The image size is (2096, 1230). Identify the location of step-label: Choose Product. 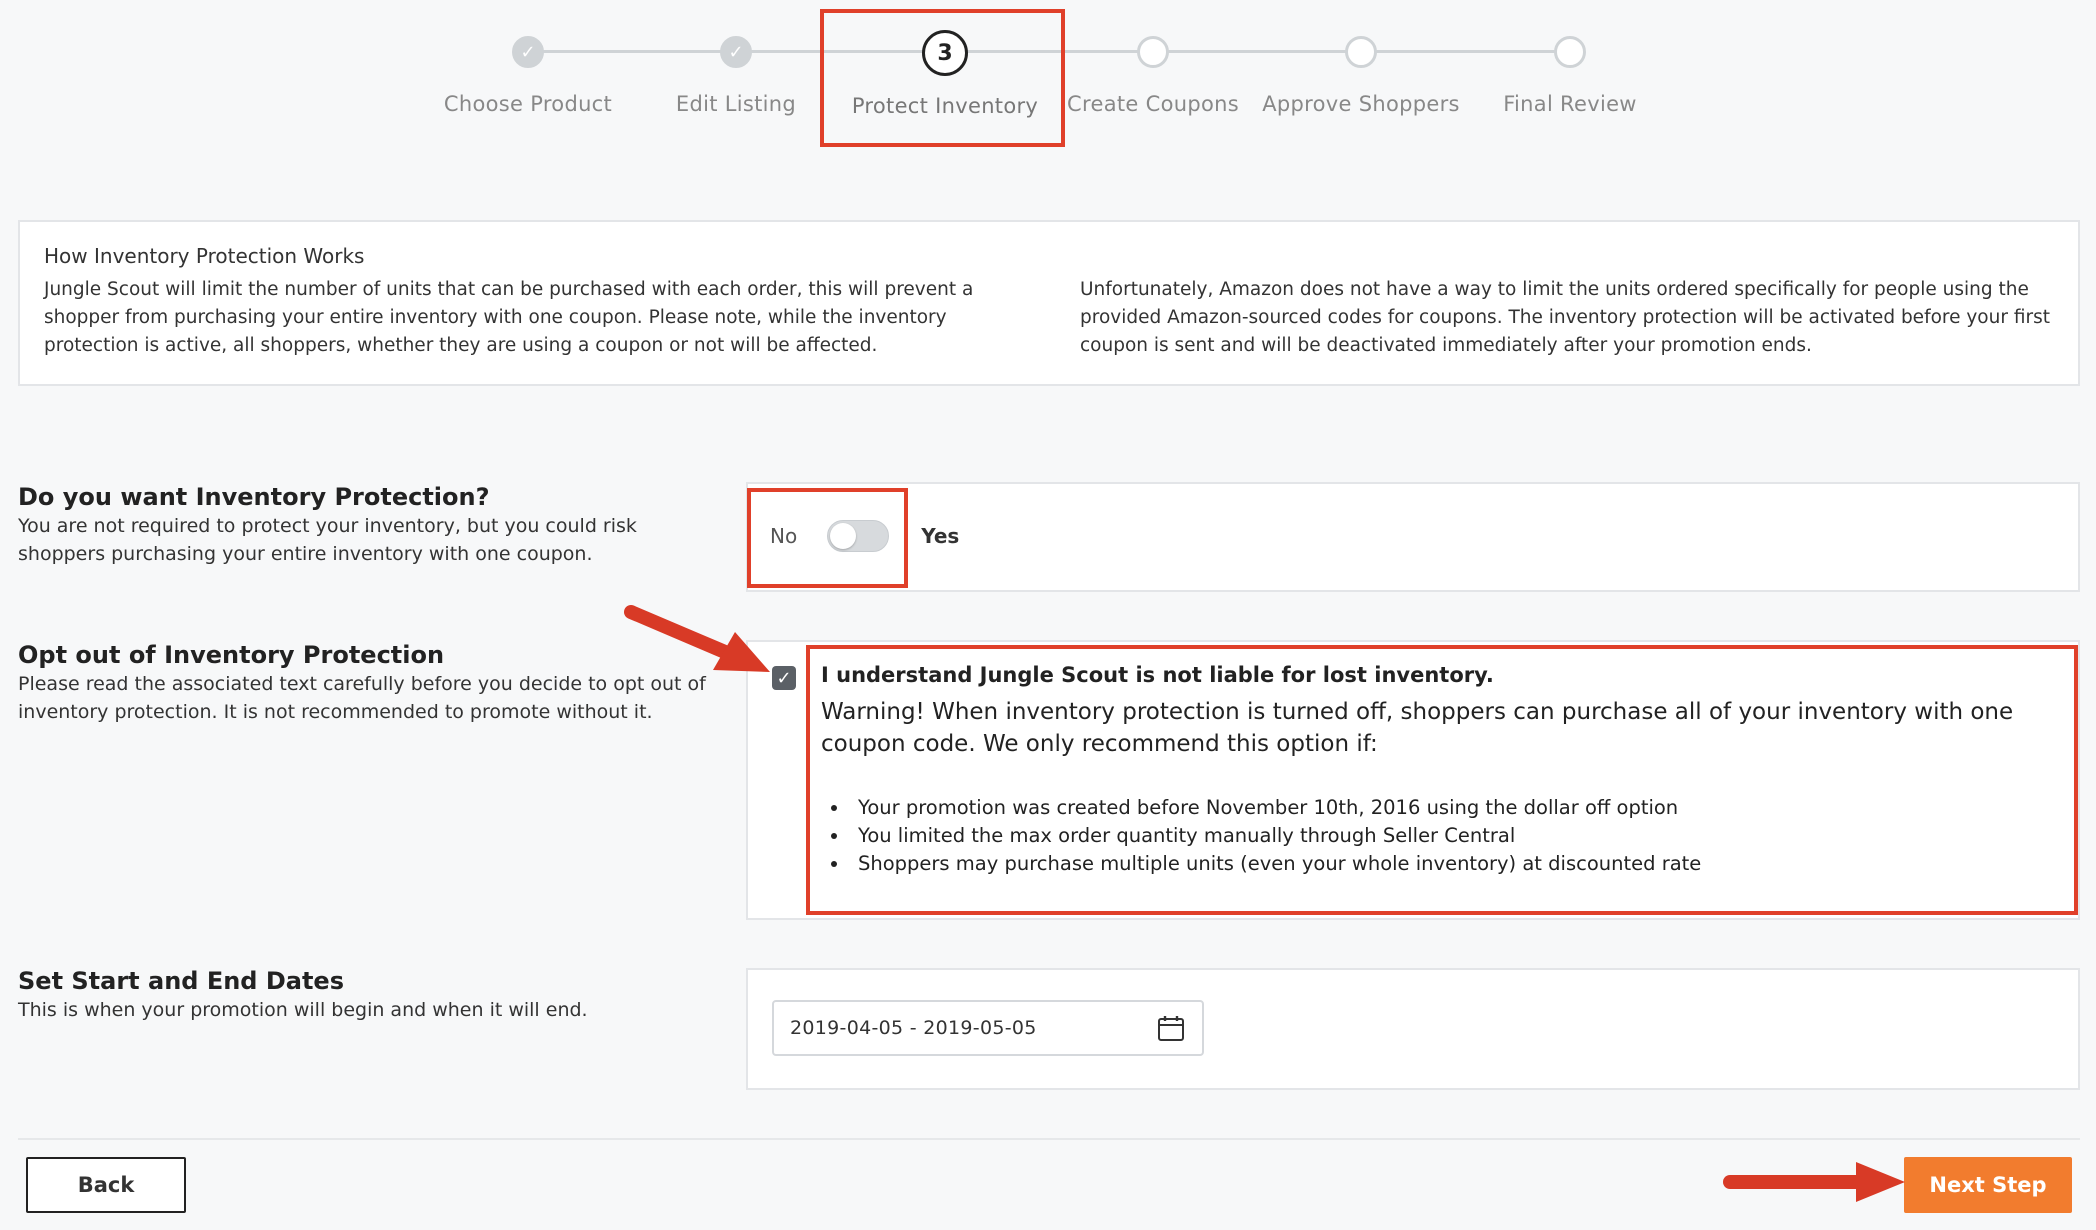
(528, 104).